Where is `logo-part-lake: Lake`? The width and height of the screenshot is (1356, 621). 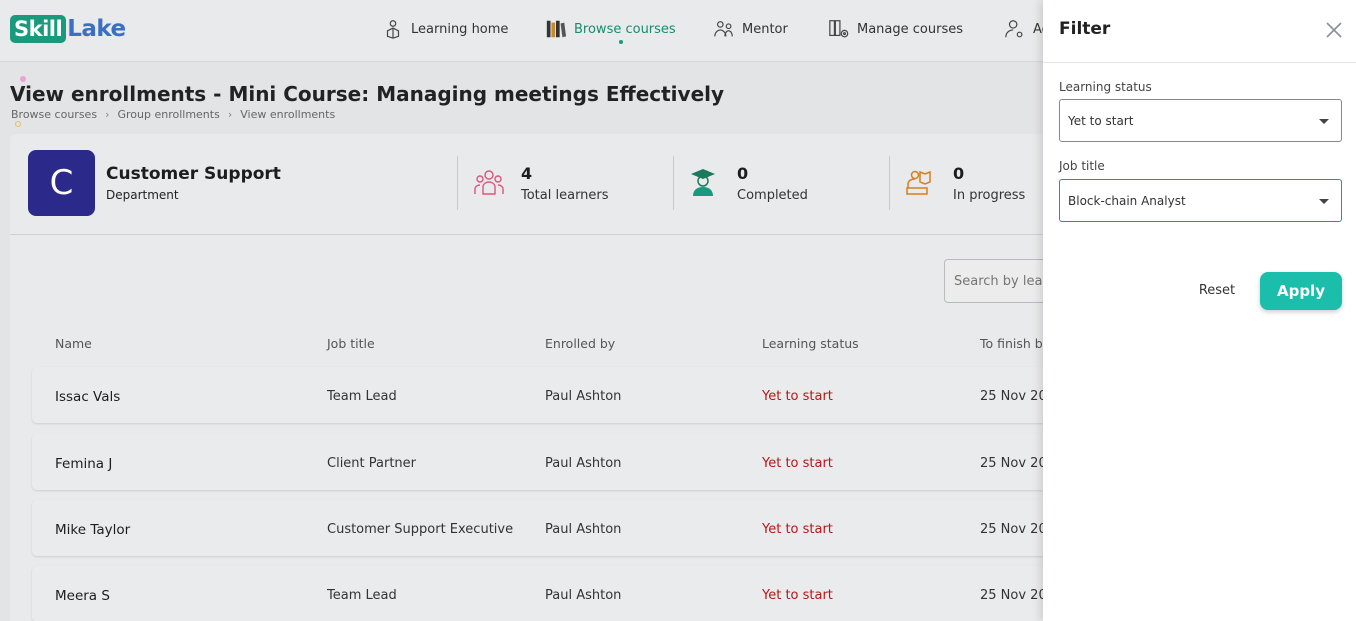 logo-part-lake: Lake is located at coordinates (96, 29).